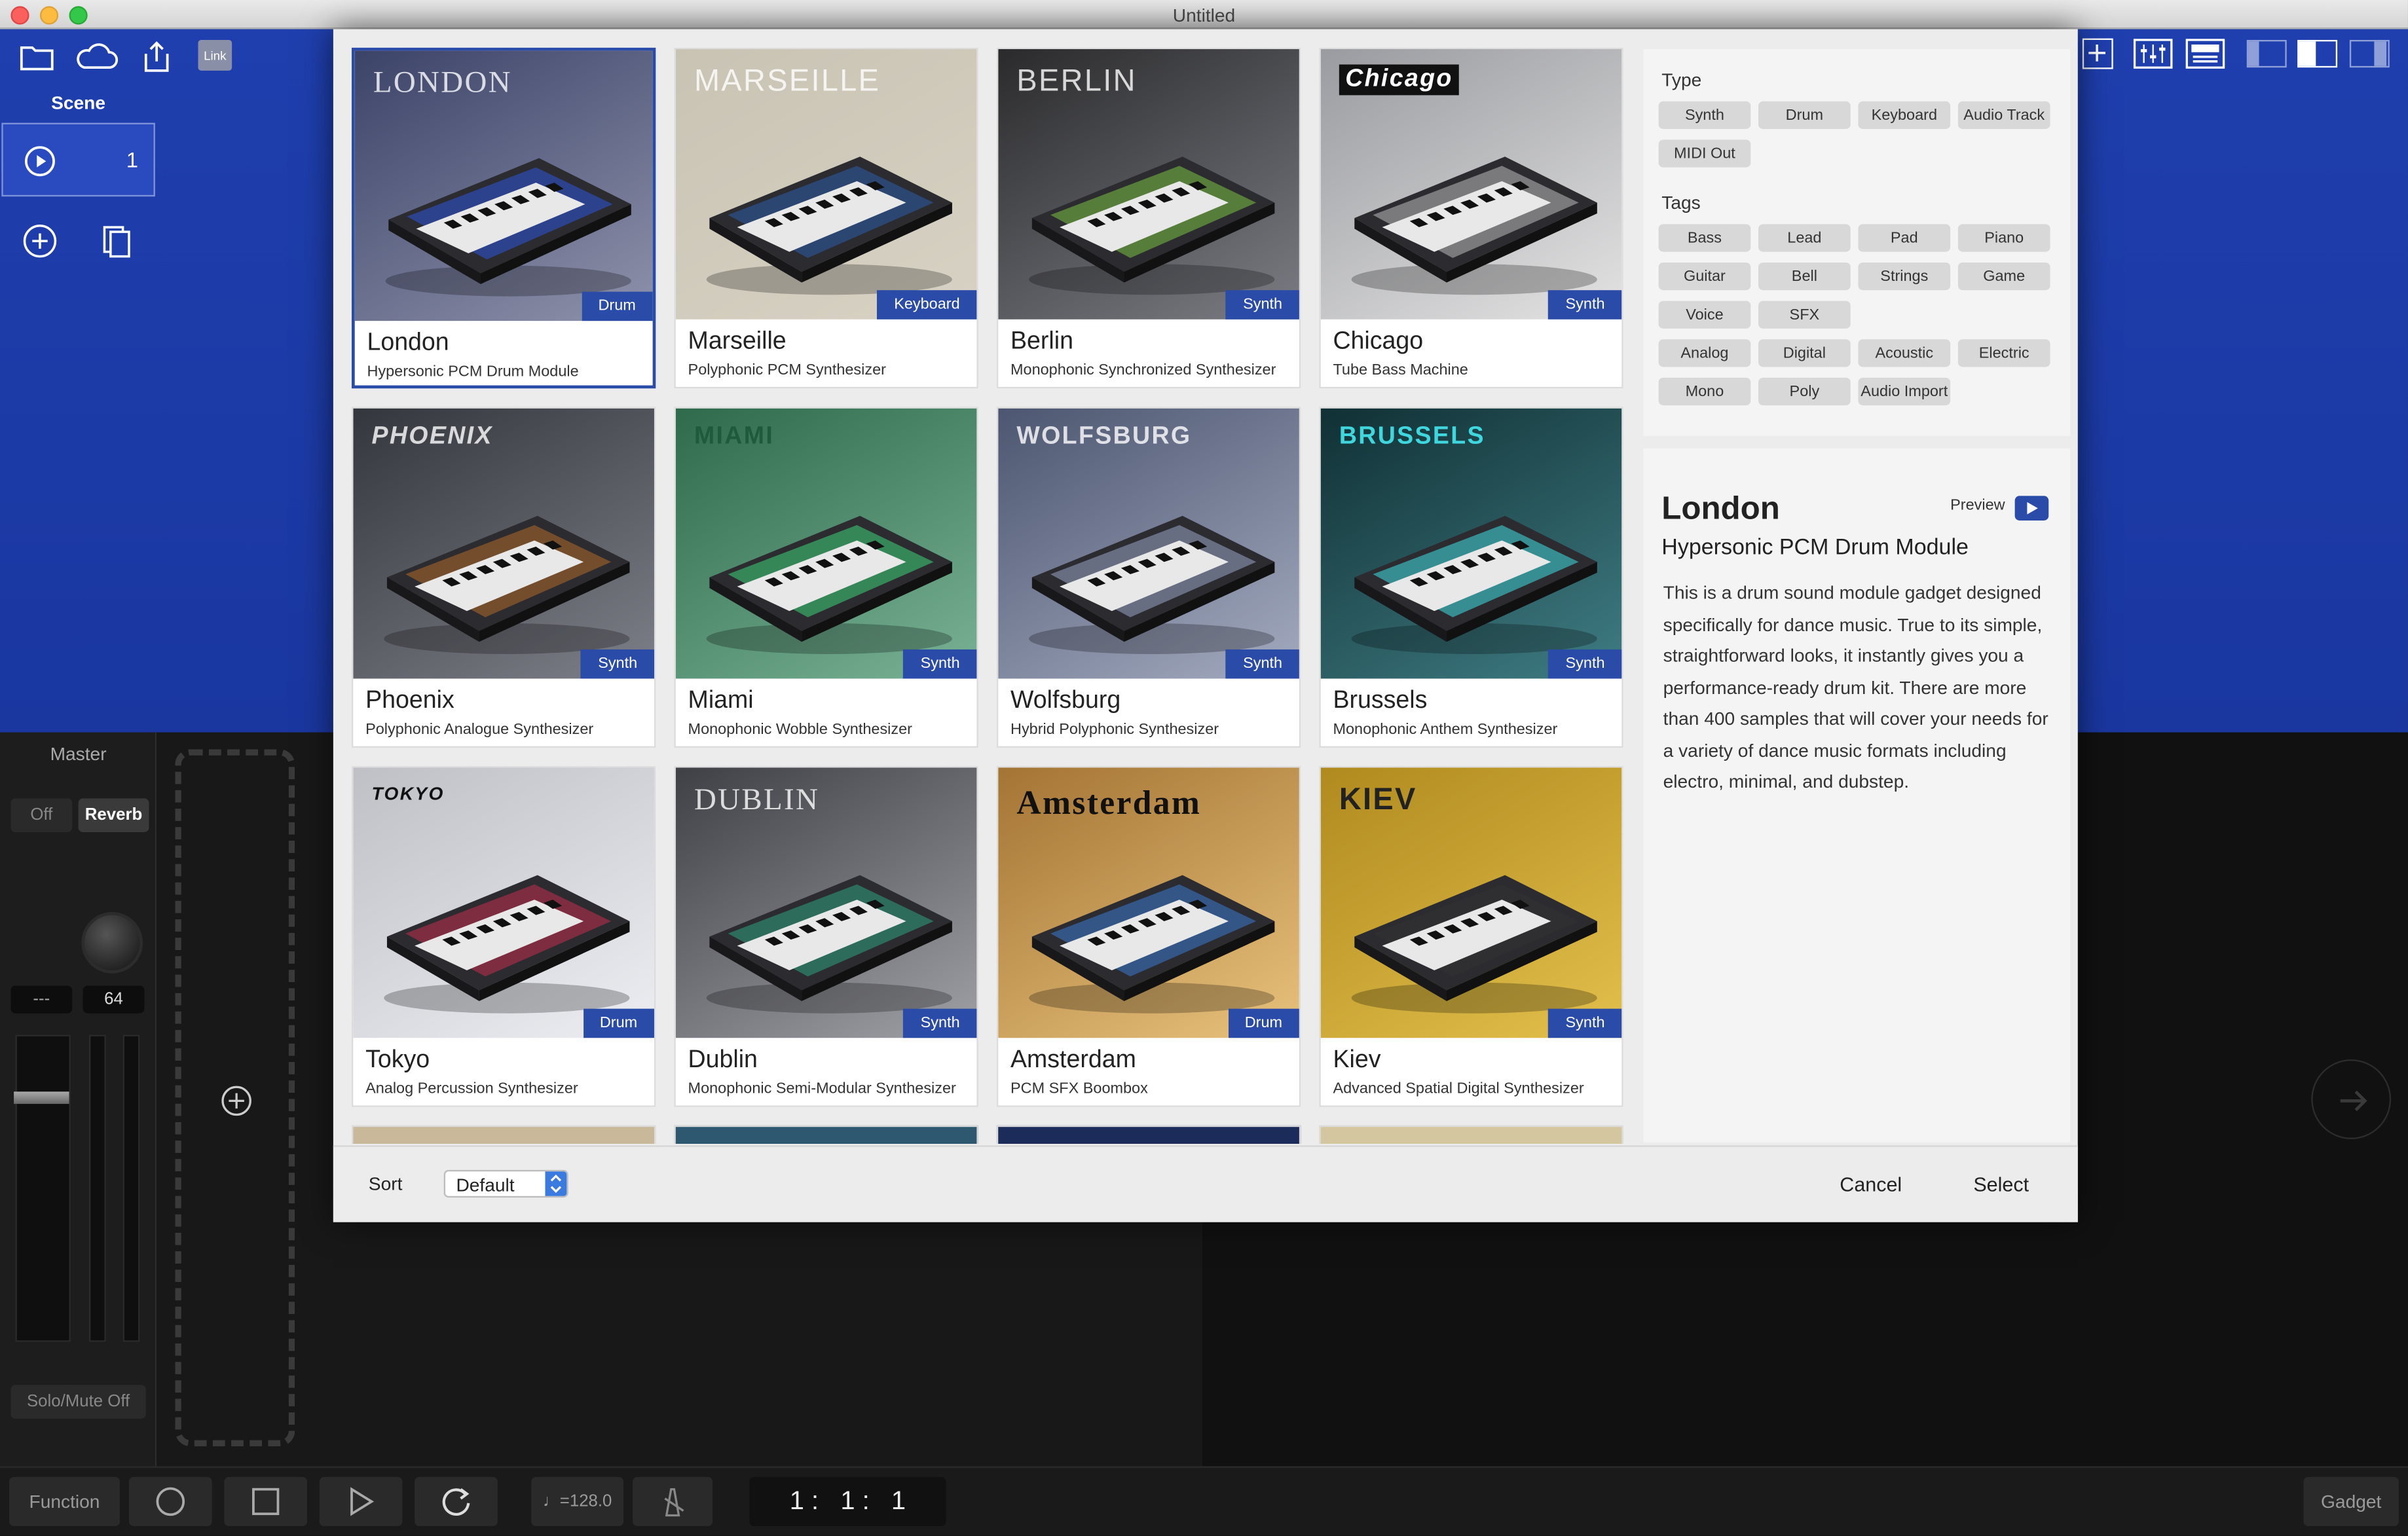 The image size is (2408, 1536). Describe the element at coordinates (112, 943) in the screenshot. I see `reverb-knob` at that location.